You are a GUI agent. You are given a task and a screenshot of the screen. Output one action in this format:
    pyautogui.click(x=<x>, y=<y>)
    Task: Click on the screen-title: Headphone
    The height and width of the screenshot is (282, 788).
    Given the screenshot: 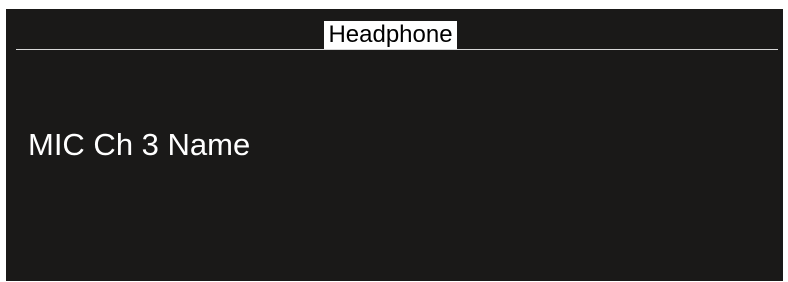 What is the action you would take?
    pyautogui.click(x=390, y=35)
    